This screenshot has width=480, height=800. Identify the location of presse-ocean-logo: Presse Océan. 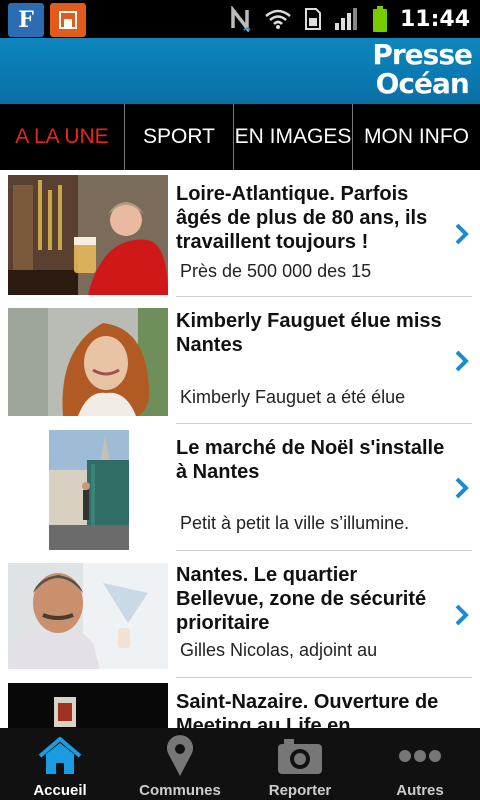
(422, 69).